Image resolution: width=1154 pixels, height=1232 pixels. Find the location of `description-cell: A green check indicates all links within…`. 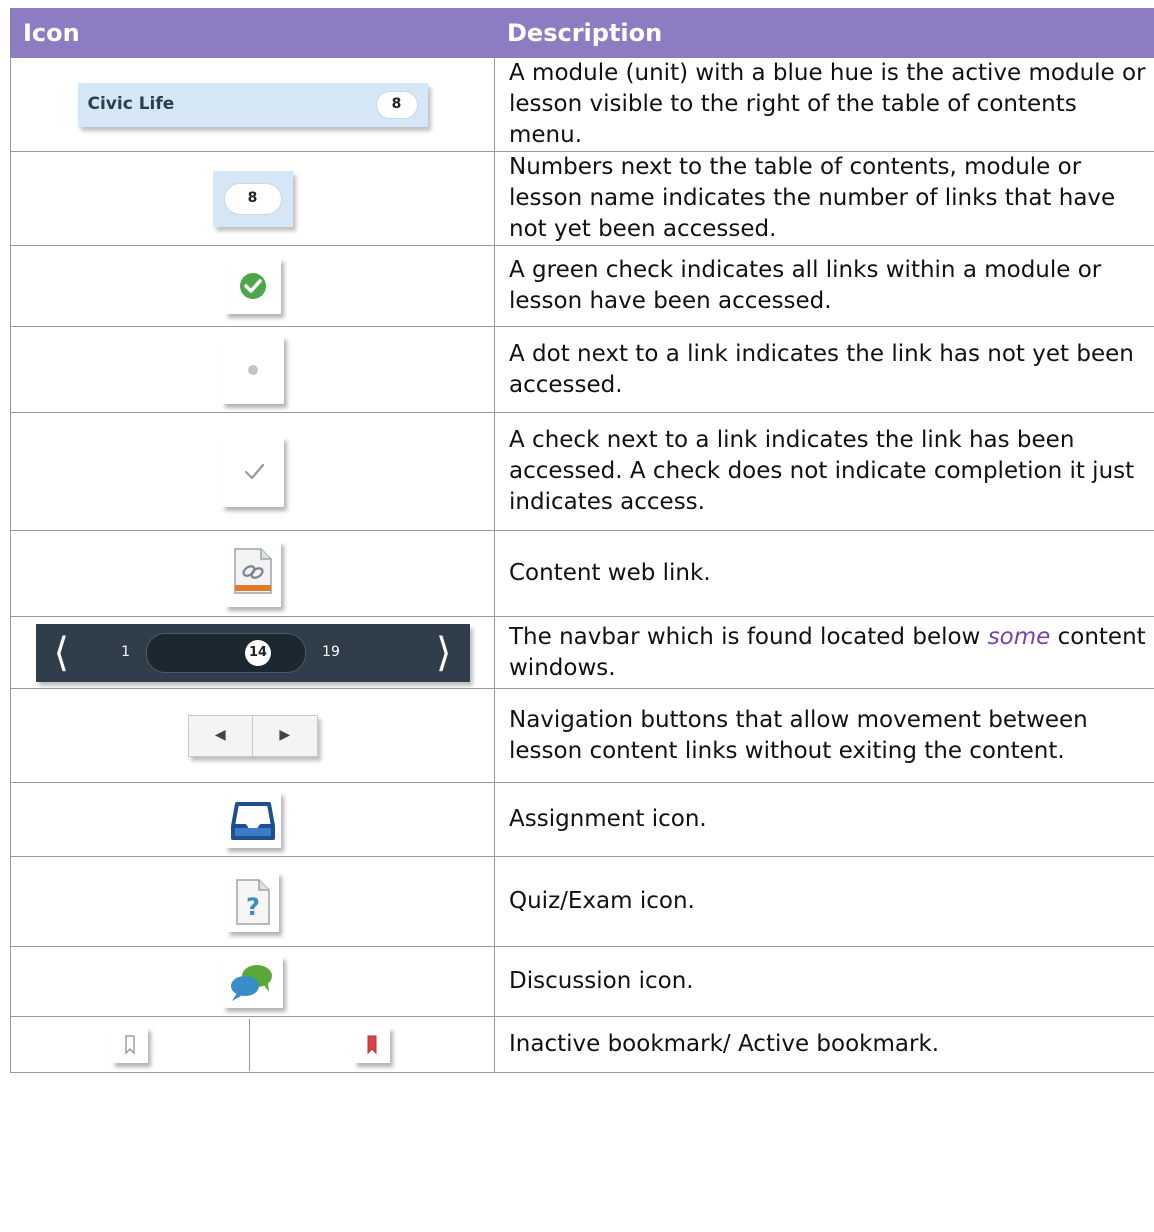

description-cell: A green check indicates all links within… is located at coordinates (824, 286).